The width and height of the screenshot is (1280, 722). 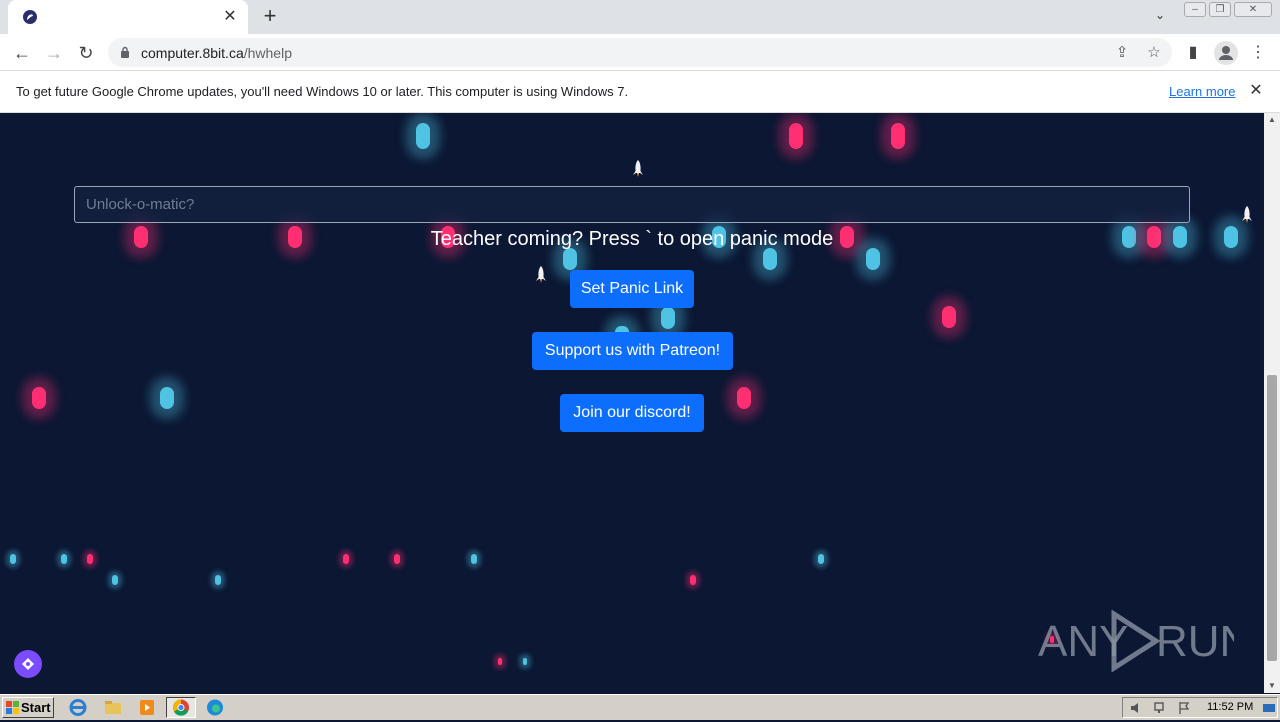 I want to click on windows-logo-icon, so click(x=12, y=707).